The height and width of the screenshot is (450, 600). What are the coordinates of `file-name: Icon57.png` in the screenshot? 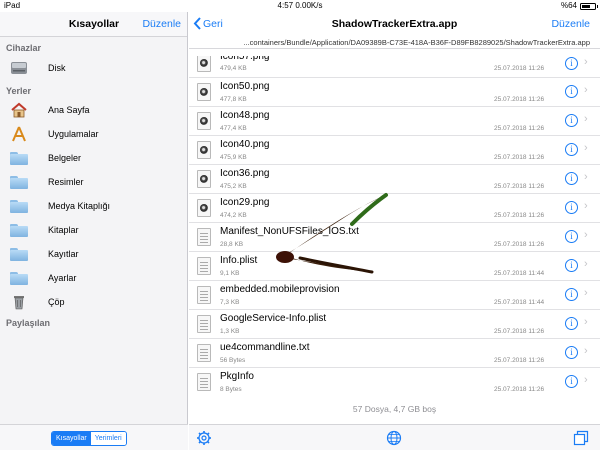 It's located at (245, 59).